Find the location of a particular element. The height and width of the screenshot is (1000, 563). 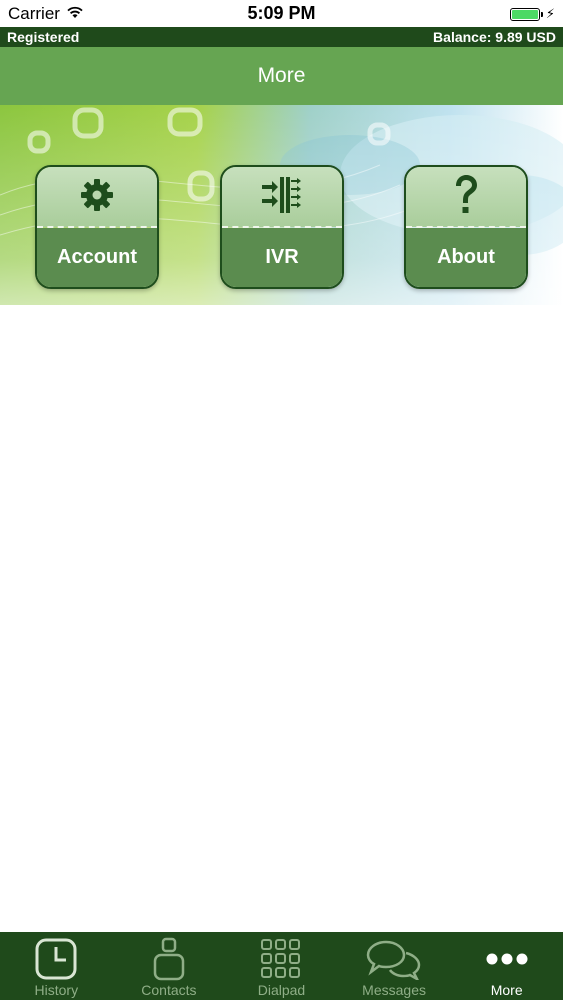

navigation-bar: More is located at coordinates (281, 76).